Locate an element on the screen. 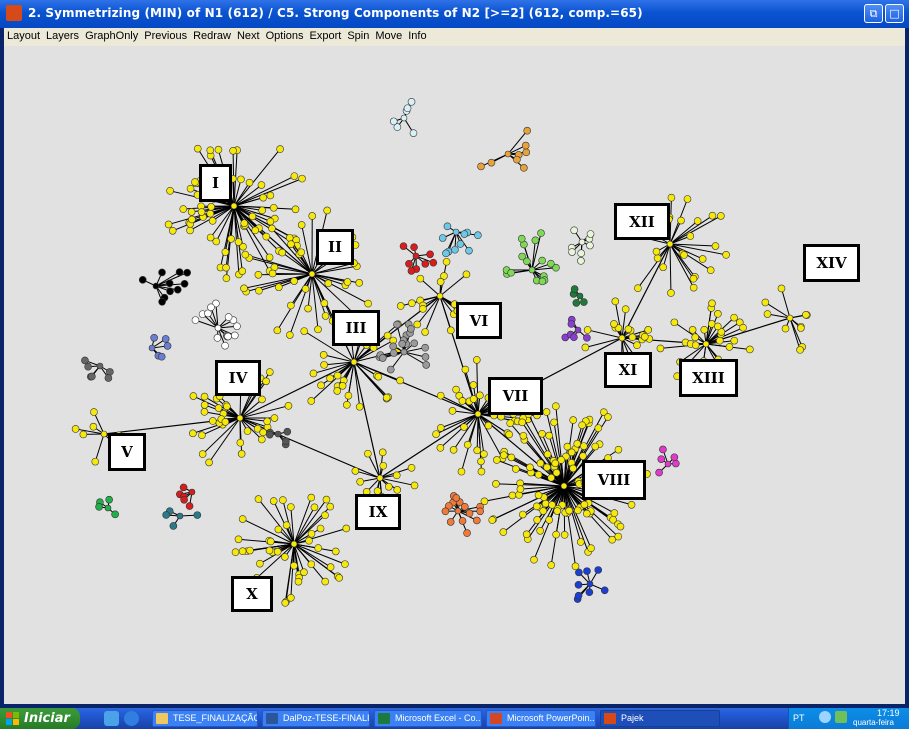 This screenshot has height=729, width=909. menu-layers: Layers is located at coordinates (62, 35).